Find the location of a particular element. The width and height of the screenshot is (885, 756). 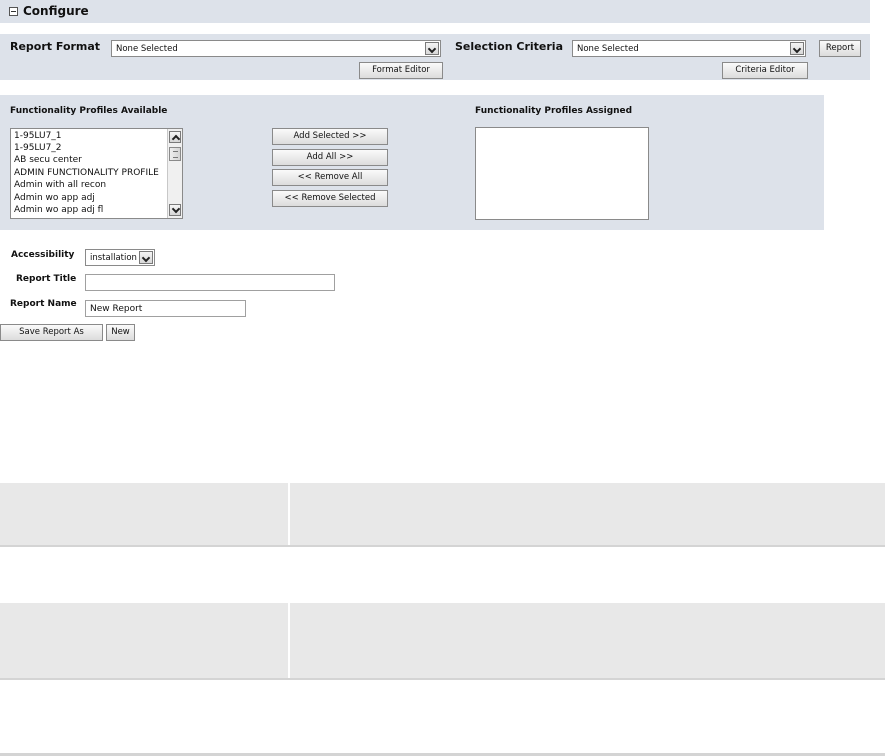

list-item: AB secu center is located at coordinates (48, 160).